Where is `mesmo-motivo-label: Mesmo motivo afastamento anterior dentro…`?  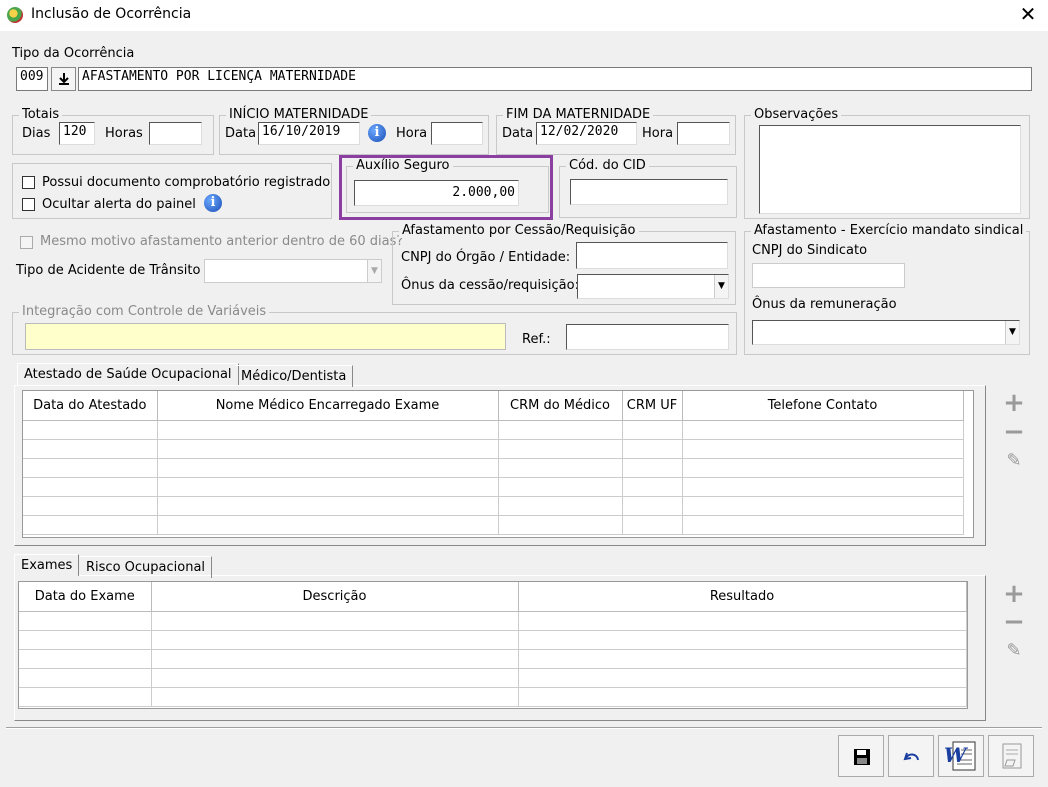
mesmo-motivo-label: Mesmo motivo afastamento anterior dentro… is located at coordinates (222, 241).